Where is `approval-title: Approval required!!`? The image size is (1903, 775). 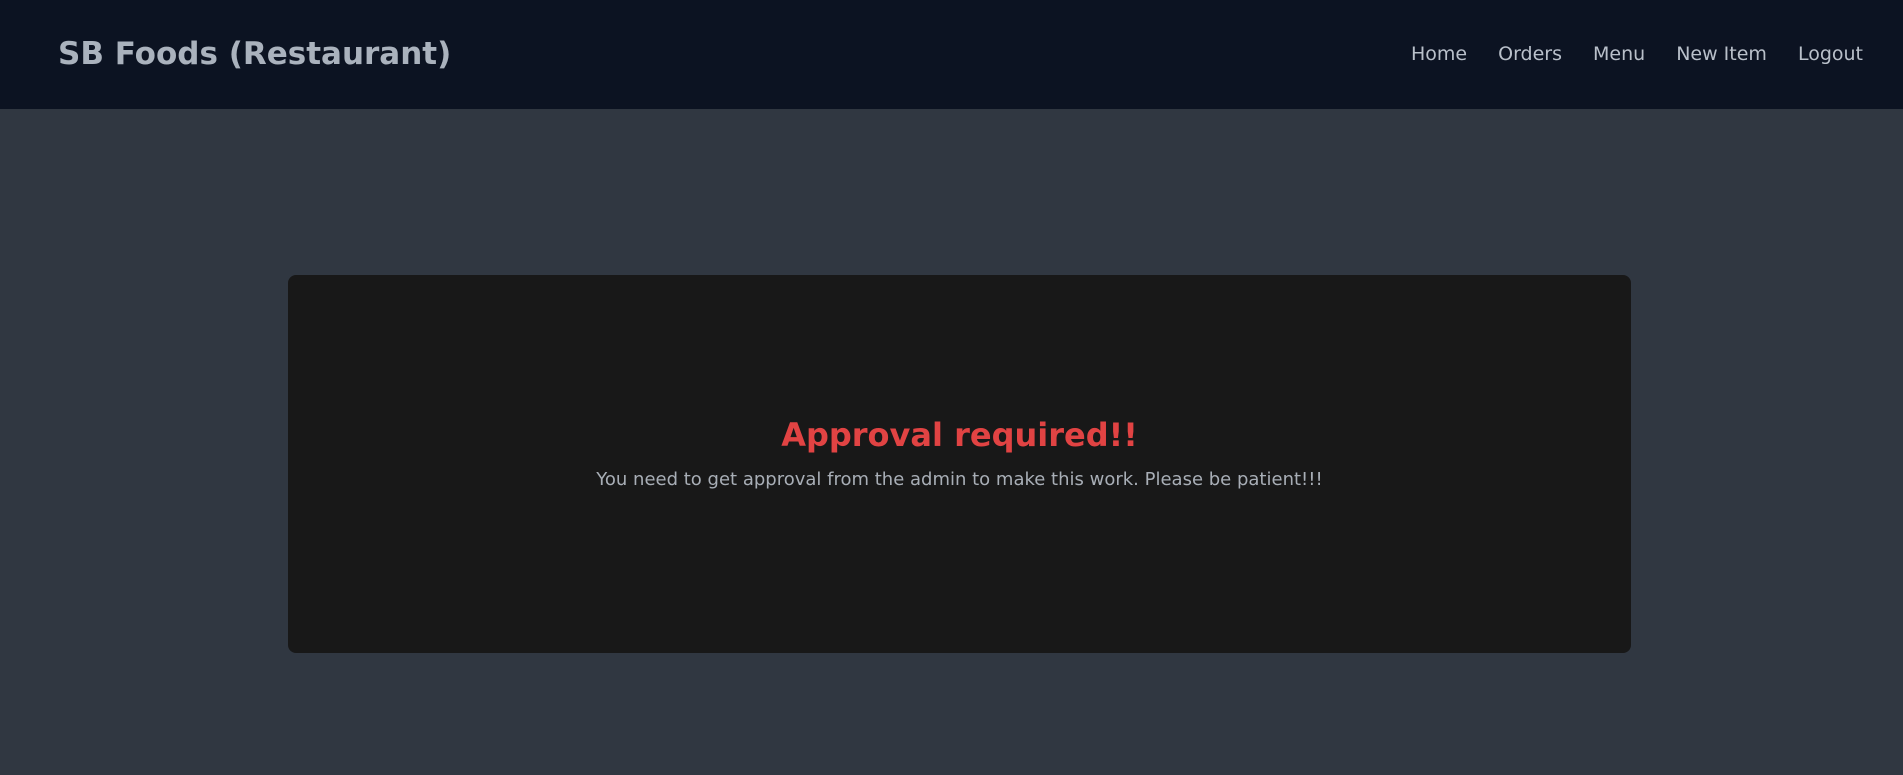 approval-title: Approval required!! is located at coordinates (959, 435).